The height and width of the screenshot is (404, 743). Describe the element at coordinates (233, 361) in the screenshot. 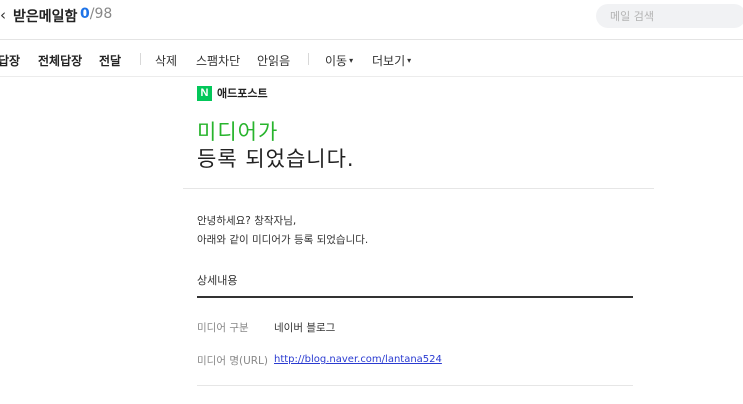

I see `detail-label-media-url: 미디어 명(URL)` at that location.